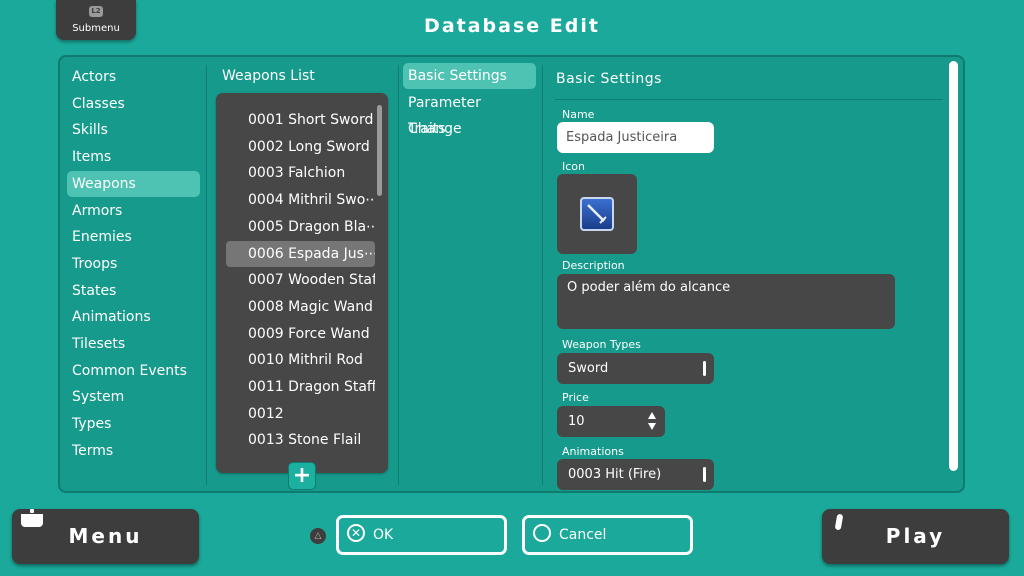 The height and width of the screenshot is (576, 1024). Describe the element at coordinates (588, 368) in the screenshot. I see `weapon-types-value: Sword` at that location.